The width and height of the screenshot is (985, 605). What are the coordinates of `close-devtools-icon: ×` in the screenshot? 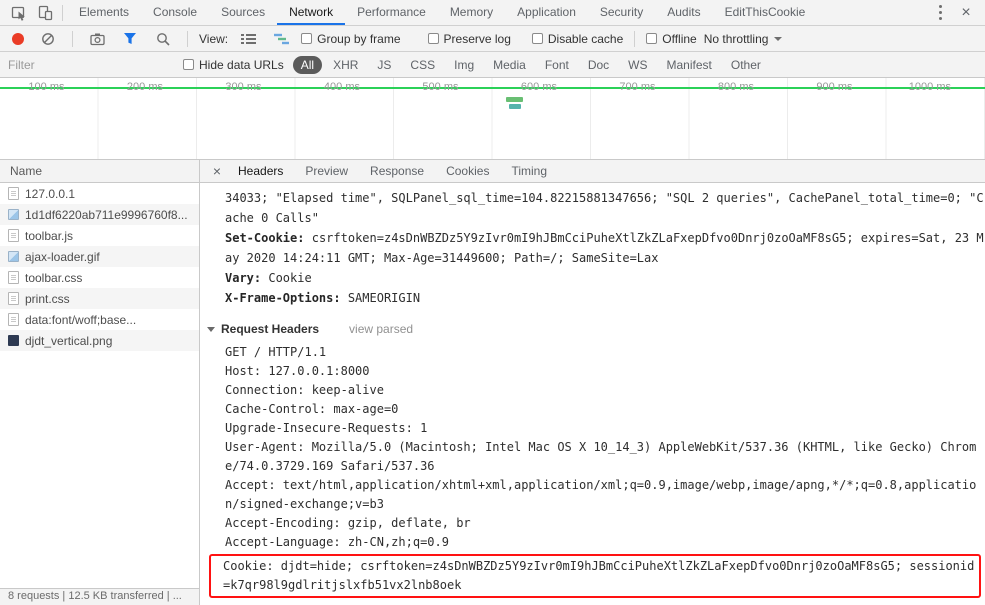 It's located at (966, 13).